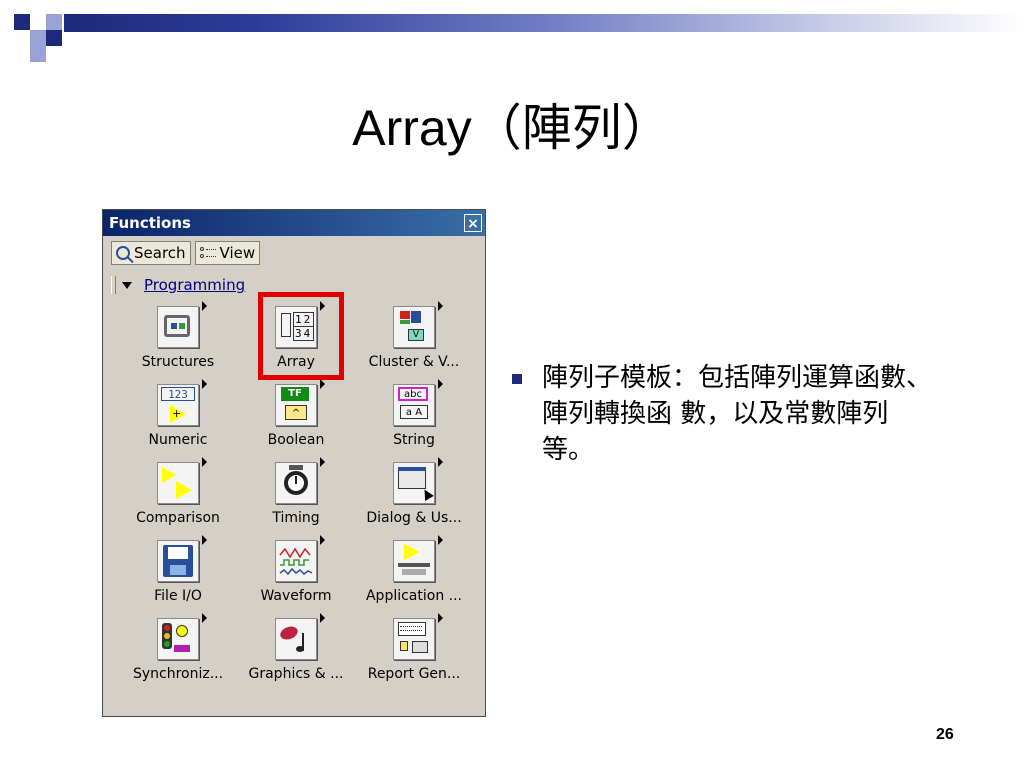 The width and height of the screenshot is (1024, 768). I want to click on comparison-icon, so click(182, 480).